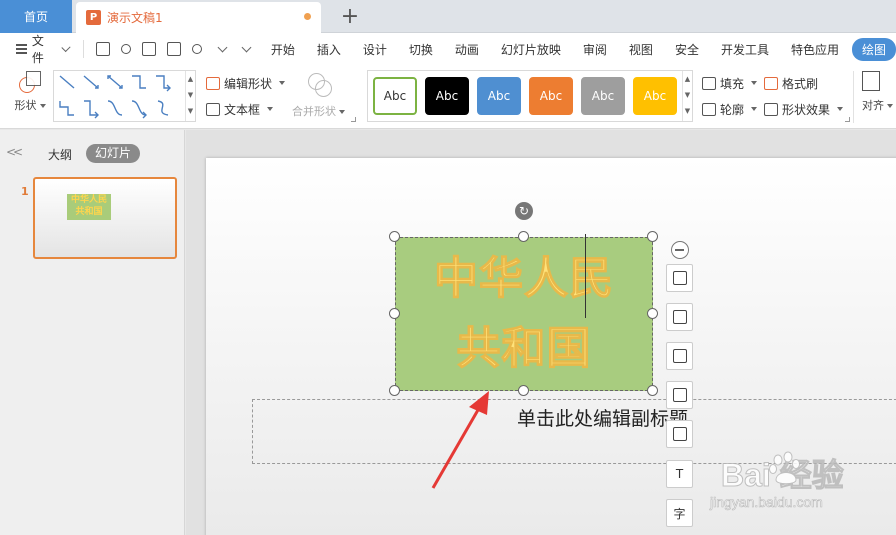  I want to click on menu-item-transition: 切换, so click(421, 49).